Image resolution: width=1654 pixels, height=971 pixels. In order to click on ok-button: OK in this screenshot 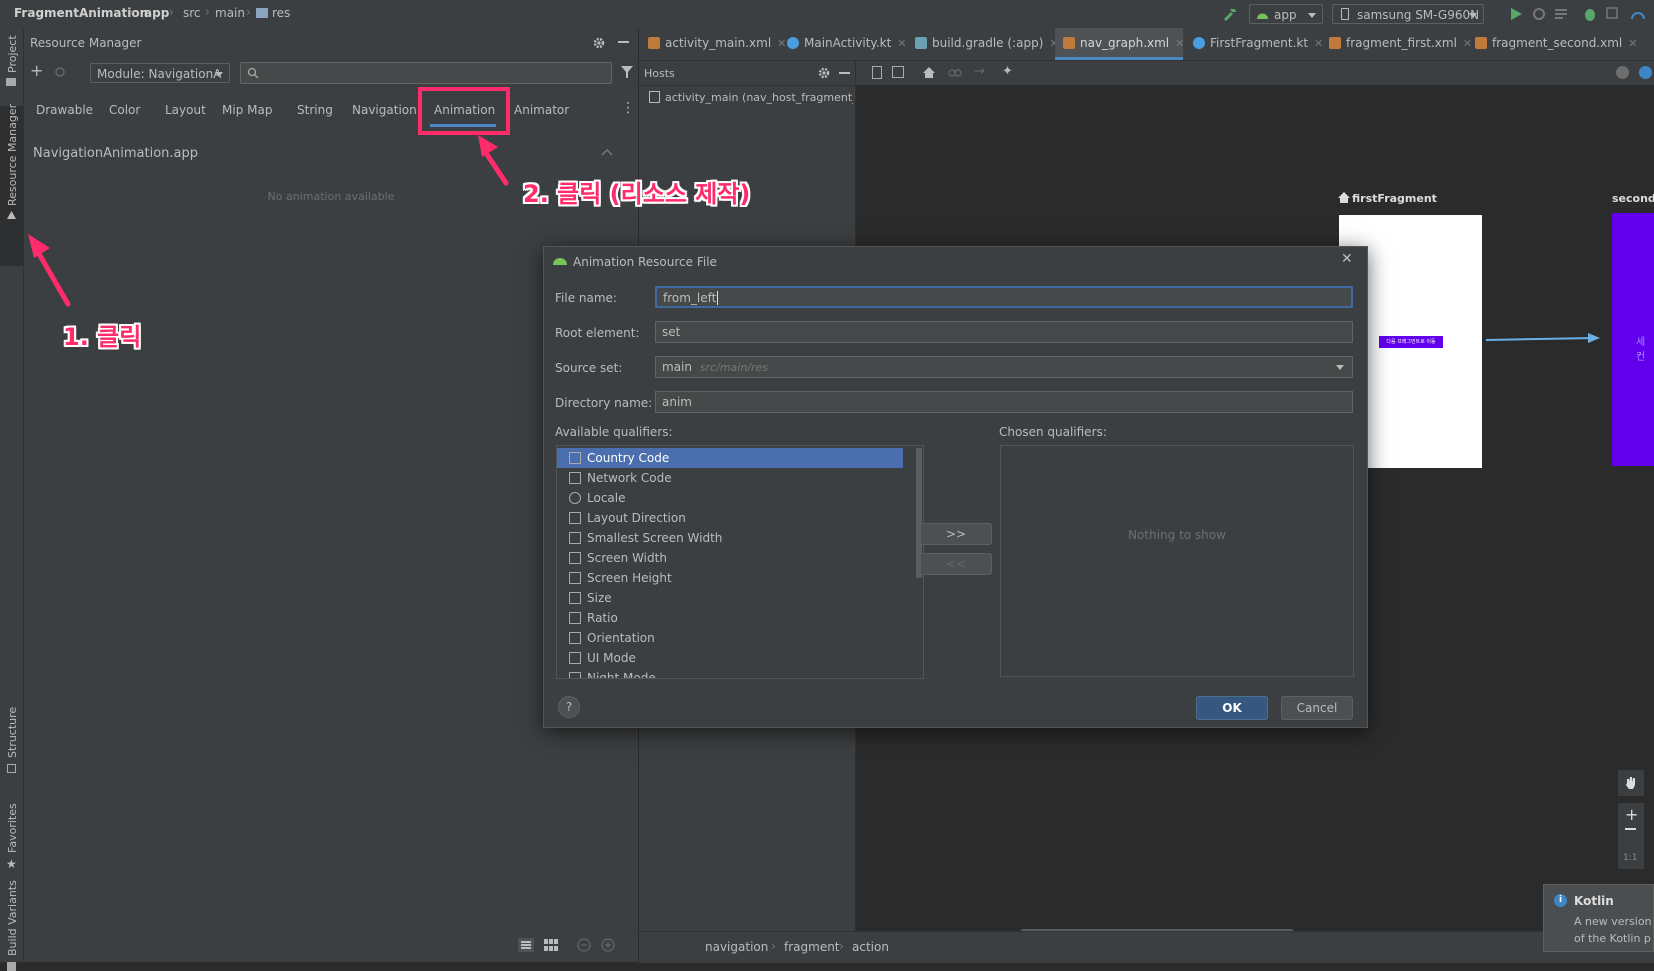, I will do `click(1232, 708)`.